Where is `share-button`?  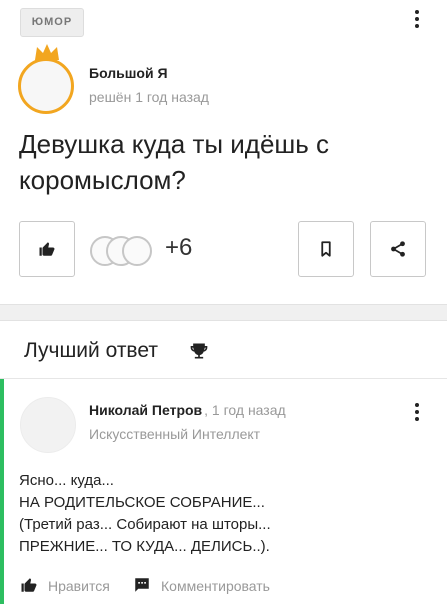 share-button is located at coordinates (398, 249).